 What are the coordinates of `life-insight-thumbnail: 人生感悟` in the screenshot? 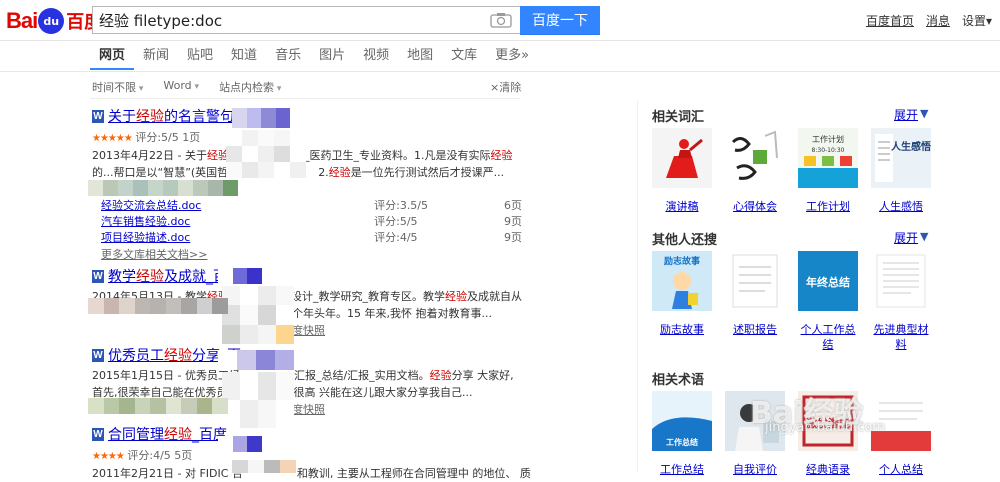 It's located at (901, 158).